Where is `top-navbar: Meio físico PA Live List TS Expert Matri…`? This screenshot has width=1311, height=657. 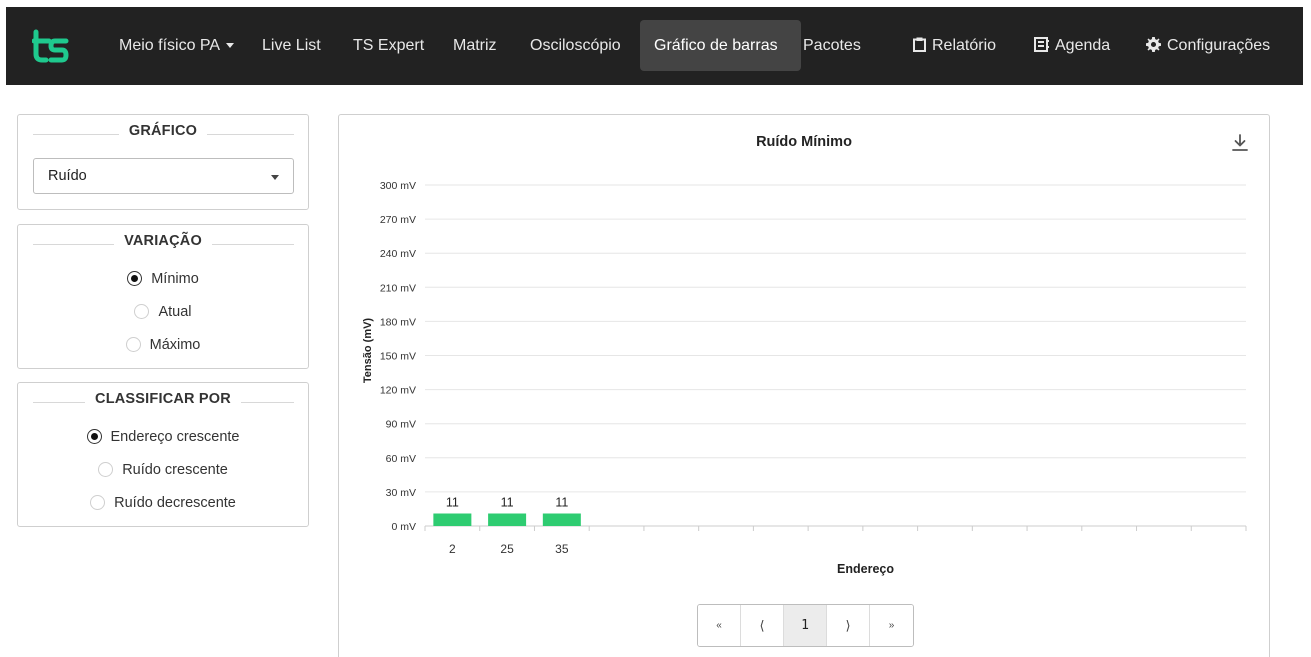 top-navbar: Meio físico PA Live List TS Expert Matri… is located at coordinates (654, 46).